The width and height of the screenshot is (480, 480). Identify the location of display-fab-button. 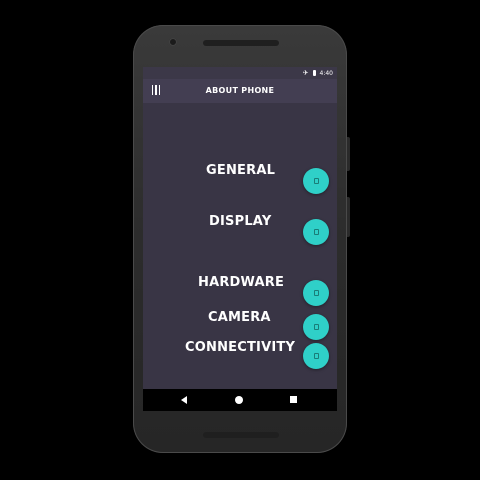
(316, 232).